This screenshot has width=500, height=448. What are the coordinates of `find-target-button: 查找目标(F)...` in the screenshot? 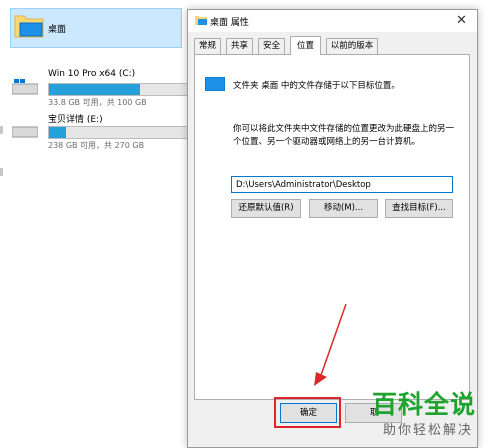 It's located at (419, 208).